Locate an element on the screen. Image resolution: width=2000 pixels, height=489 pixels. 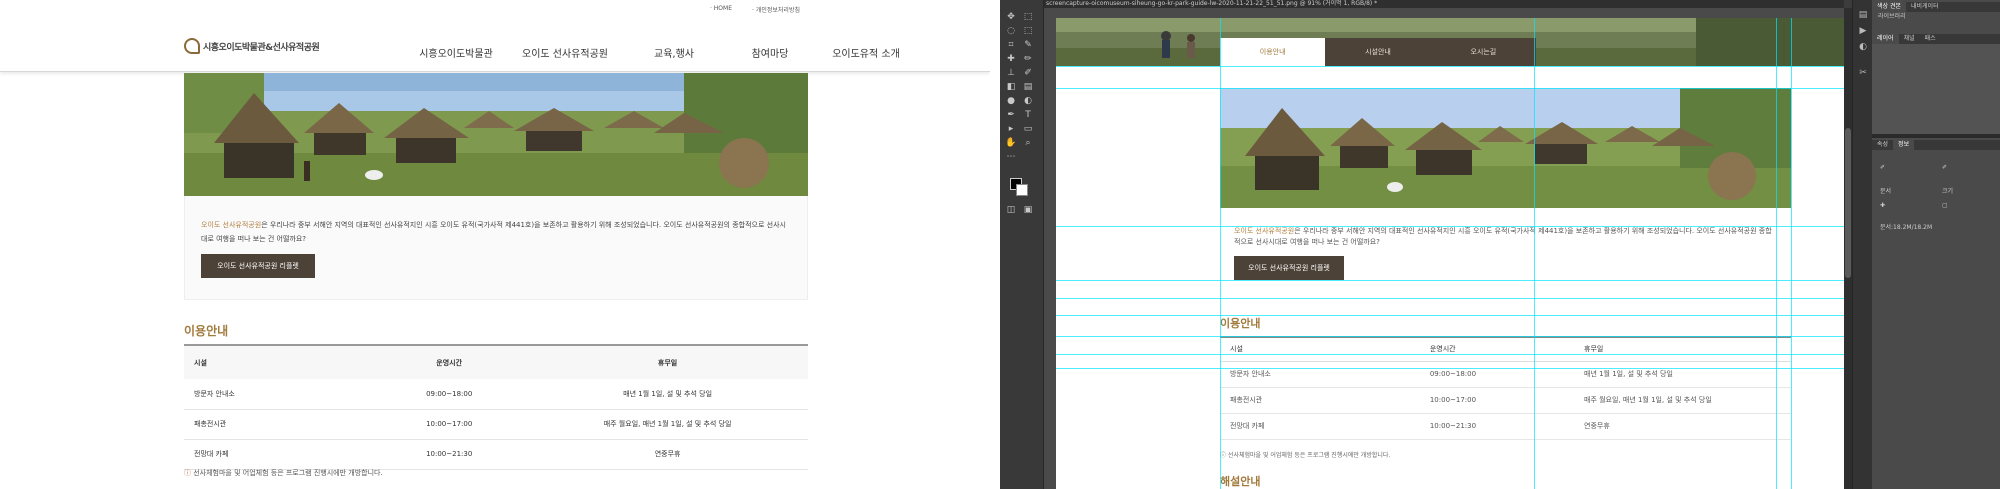
pen-tool-icon: ✒ is located at coordinates (1011, 115).